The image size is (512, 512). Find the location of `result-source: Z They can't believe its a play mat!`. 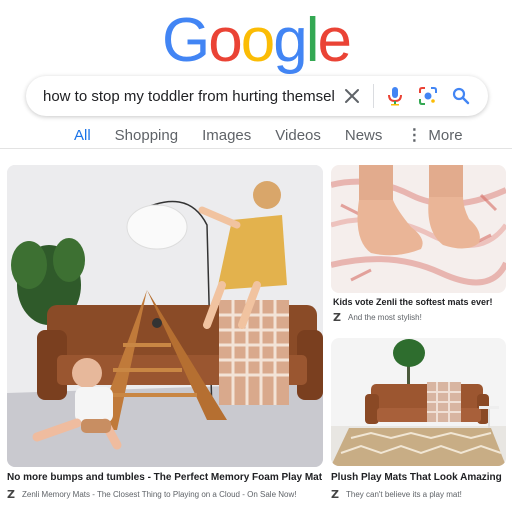

result-source: Z They can't believe its a play mat! is located at coordinates (396, 494).